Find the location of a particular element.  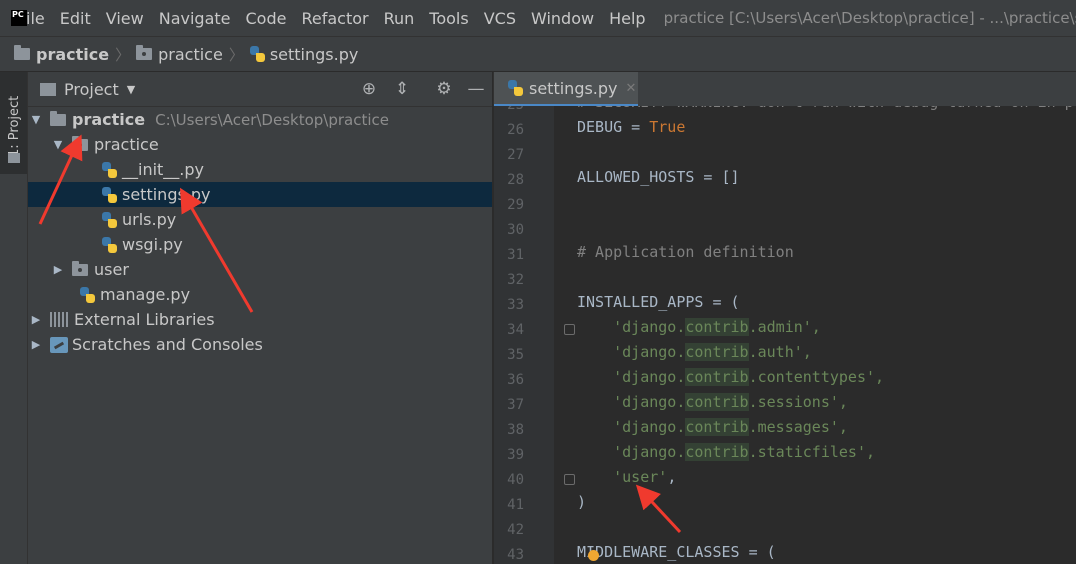

menu-edit: Edit is located at coordinates (75, 18).